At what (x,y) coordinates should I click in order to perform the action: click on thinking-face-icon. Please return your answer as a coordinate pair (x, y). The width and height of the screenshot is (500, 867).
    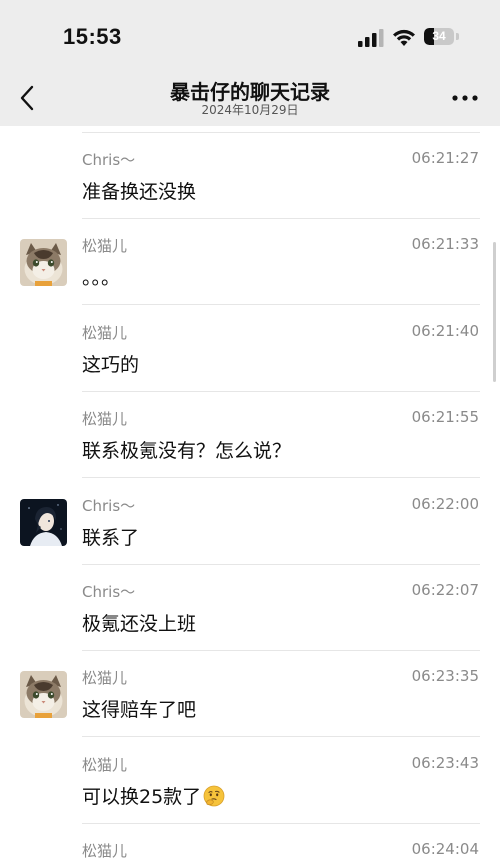
    Looking at the image, I should click on (214, 796).